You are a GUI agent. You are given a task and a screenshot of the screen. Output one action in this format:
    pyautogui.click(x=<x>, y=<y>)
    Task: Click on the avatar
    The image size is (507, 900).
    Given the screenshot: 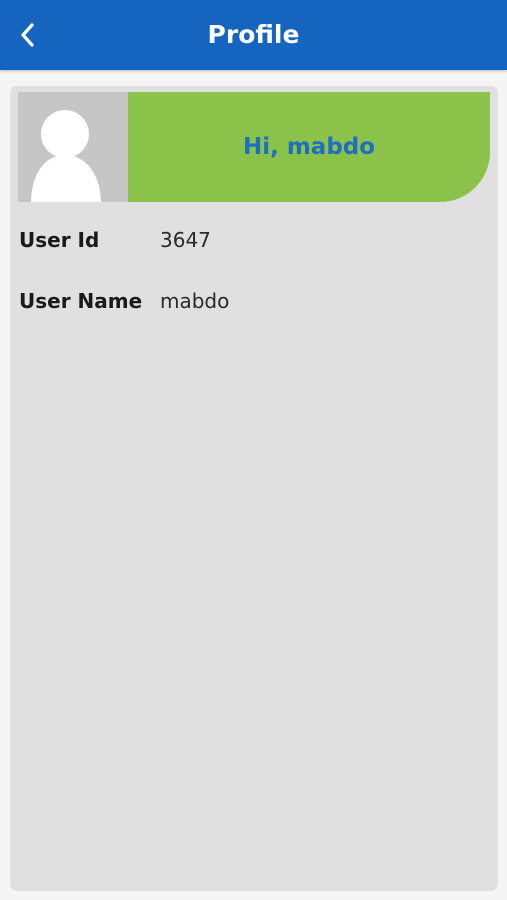 What is the action you would take?
    pyautogui.click(x=73, y=147)
    